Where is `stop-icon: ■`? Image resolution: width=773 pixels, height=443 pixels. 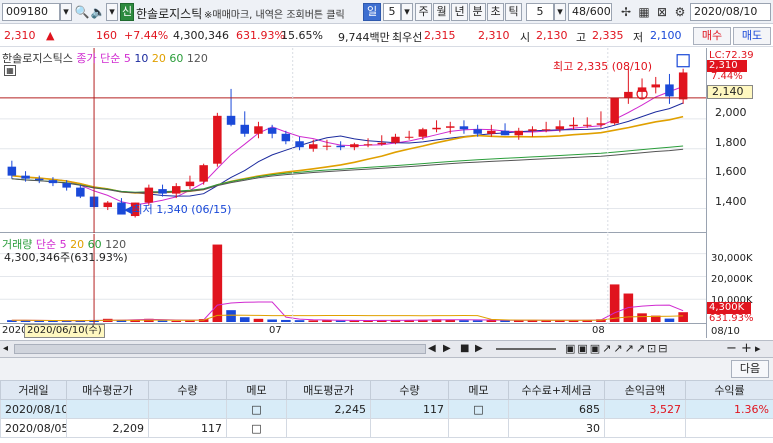 stop-icon: ■ is located at coordinates (464, 348).